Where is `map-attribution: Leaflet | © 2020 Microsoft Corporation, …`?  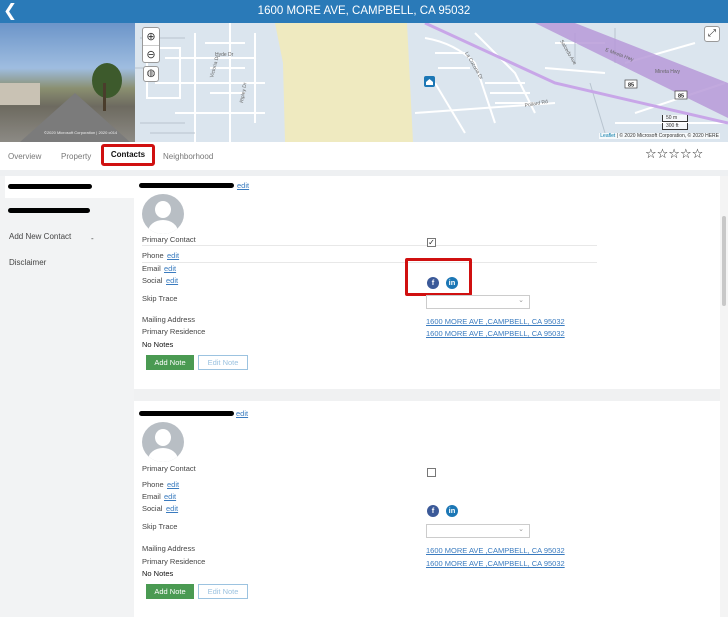 map-attribution: Leaflet | © 2020 Microsoft Corporation, … is located at coordinates (659, 136).